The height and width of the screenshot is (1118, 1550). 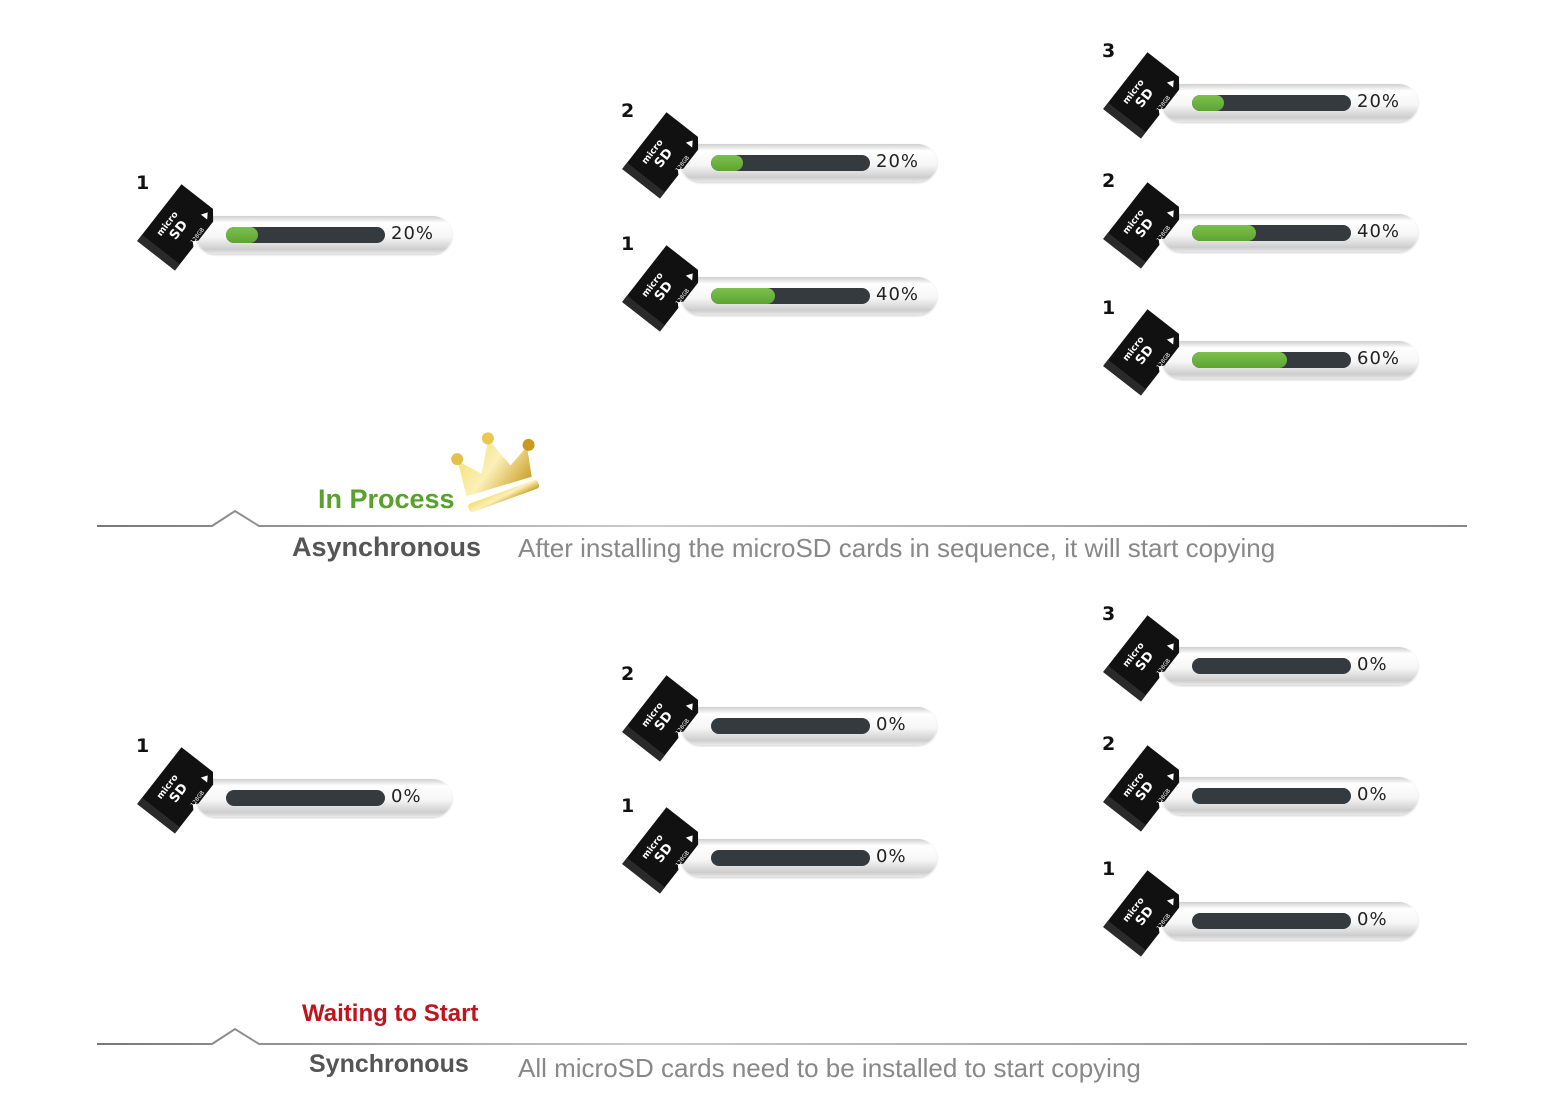 I want to click on mode-synchronous: Synchronous, so click(x=389, y=1064).